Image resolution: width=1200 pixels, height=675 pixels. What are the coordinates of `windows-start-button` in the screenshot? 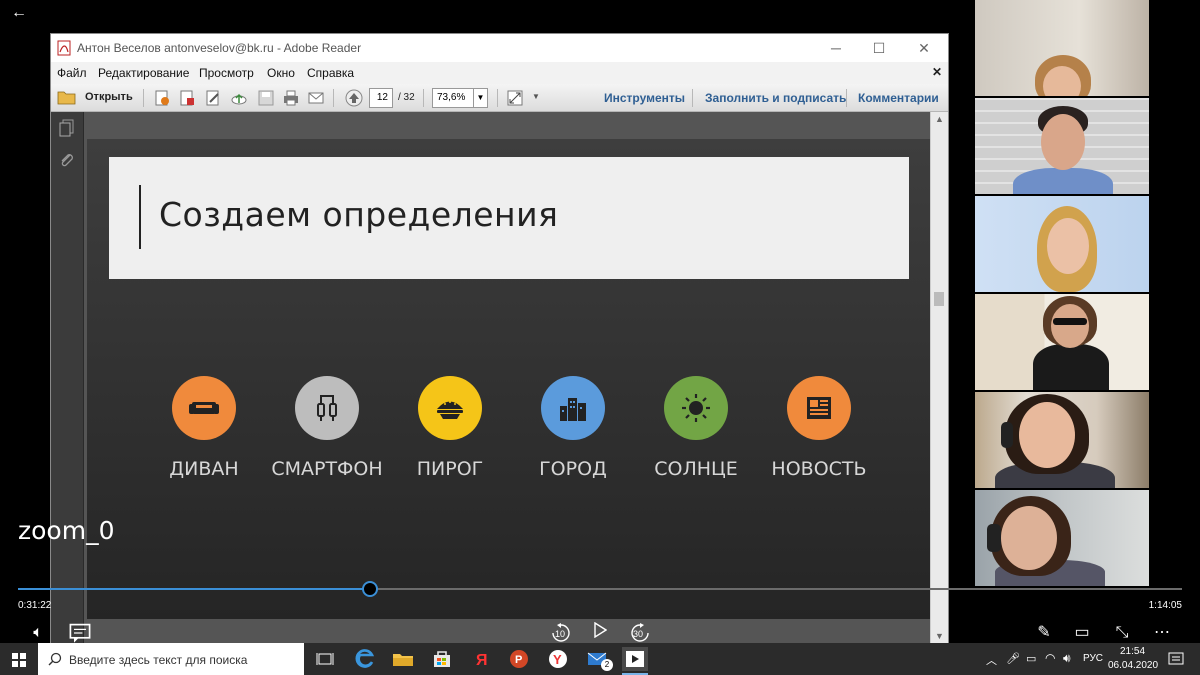 It's located at (19, 659).